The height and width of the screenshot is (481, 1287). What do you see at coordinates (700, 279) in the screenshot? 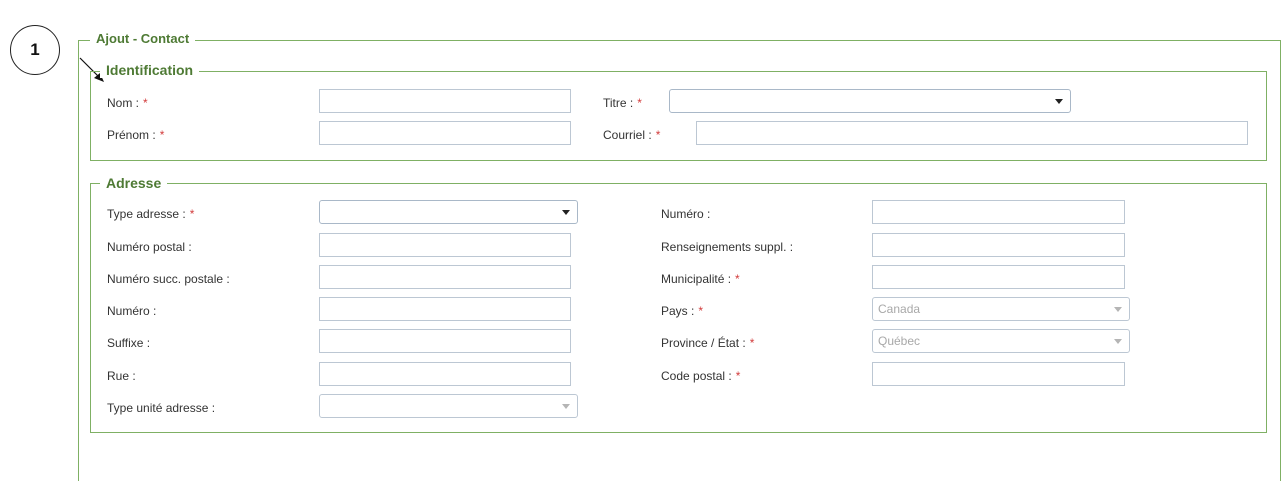
I see `municipalite-label: Municipalité : *` at bounding box center [700, 279].